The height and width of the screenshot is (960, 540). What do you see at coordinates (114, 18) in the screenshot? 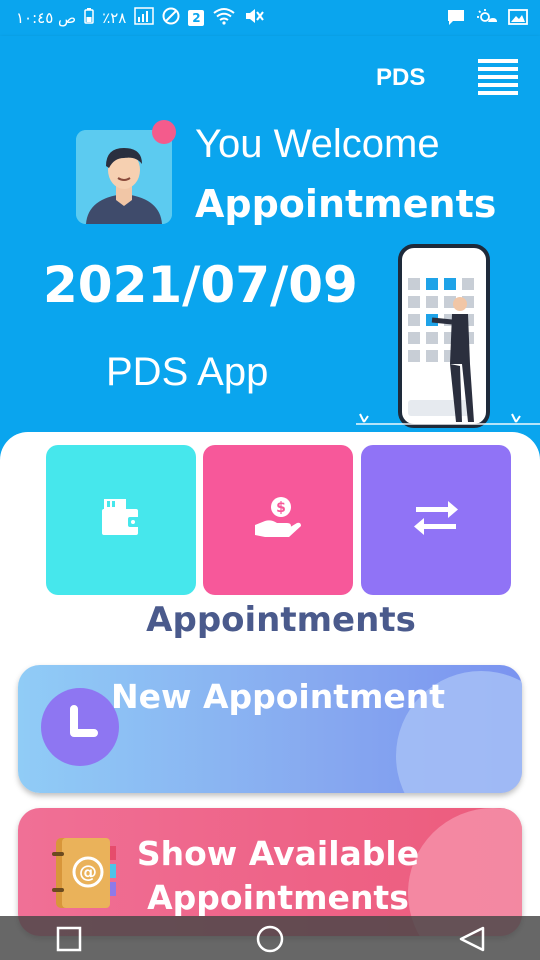
I see `battery-percent: ٪٢٨` at bounding box center [114, 18].